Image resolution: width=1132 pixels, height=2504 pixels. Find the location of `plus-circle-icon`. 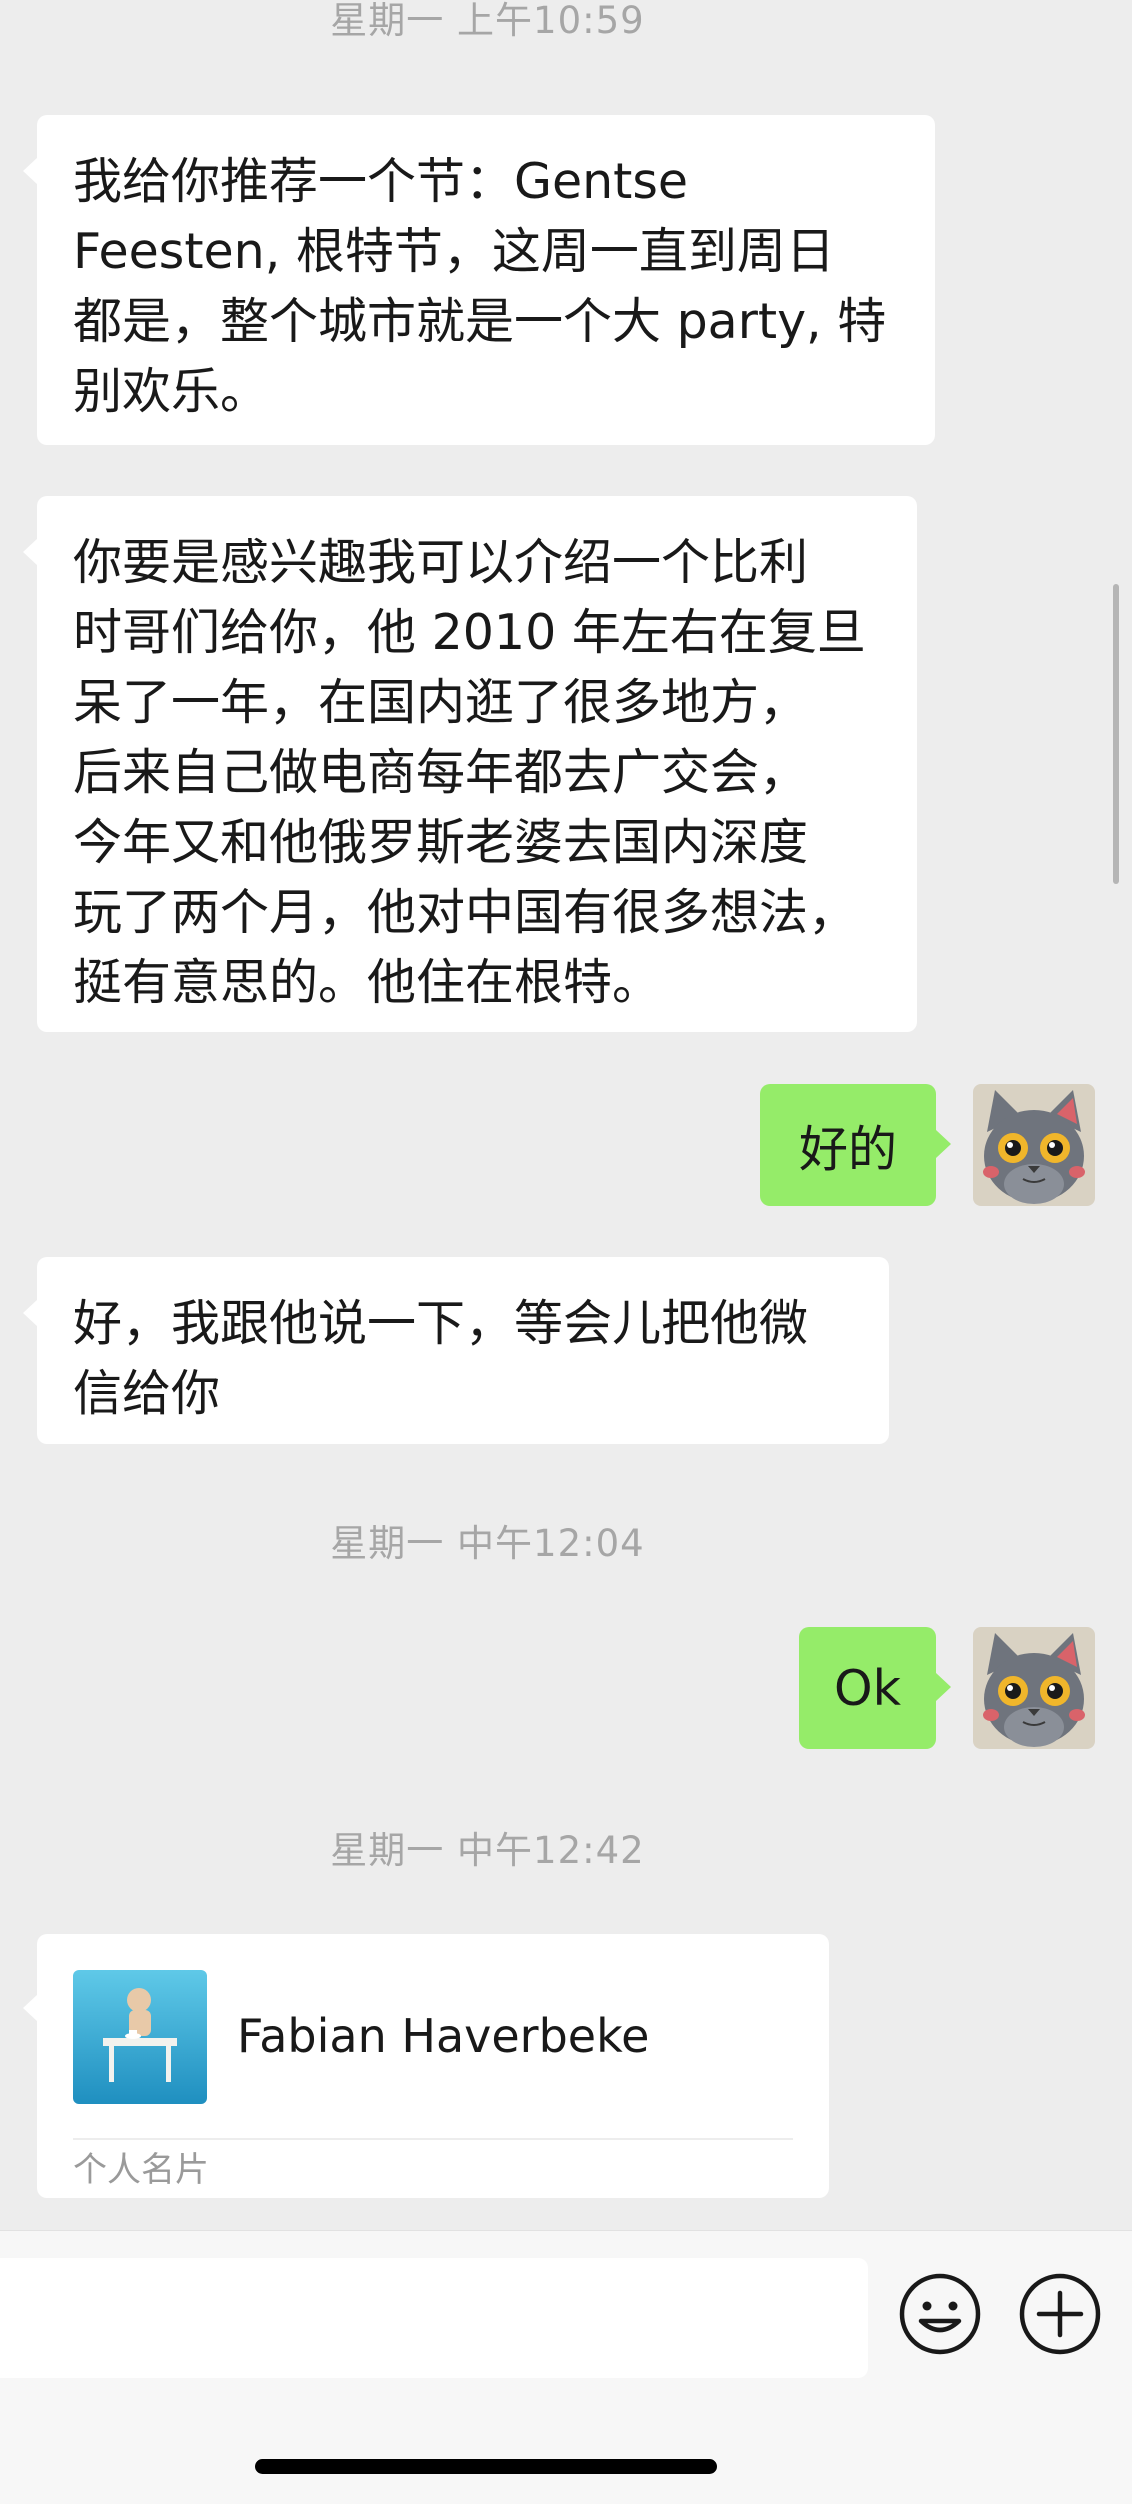

plus-circle-icon is located at coordinates (1060, 2314).